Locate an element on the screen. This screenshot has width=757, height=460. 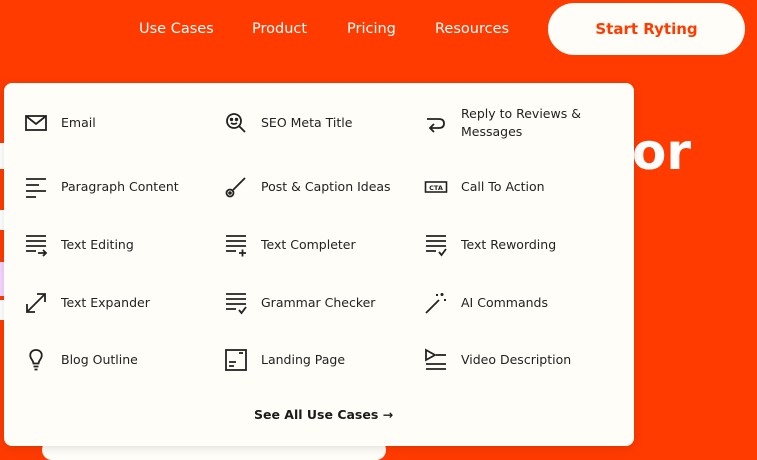
use-case-label: Landing Page is located at coordinates (303, 359).